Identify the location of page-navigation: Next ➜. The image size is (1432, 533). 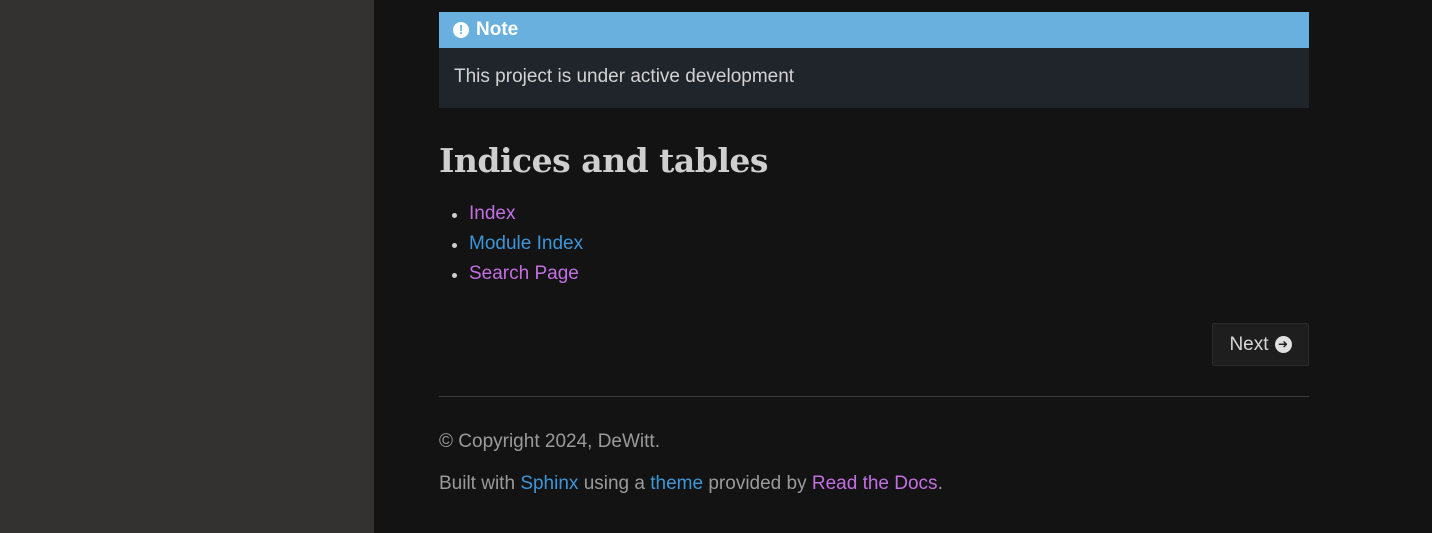
(874, 345).